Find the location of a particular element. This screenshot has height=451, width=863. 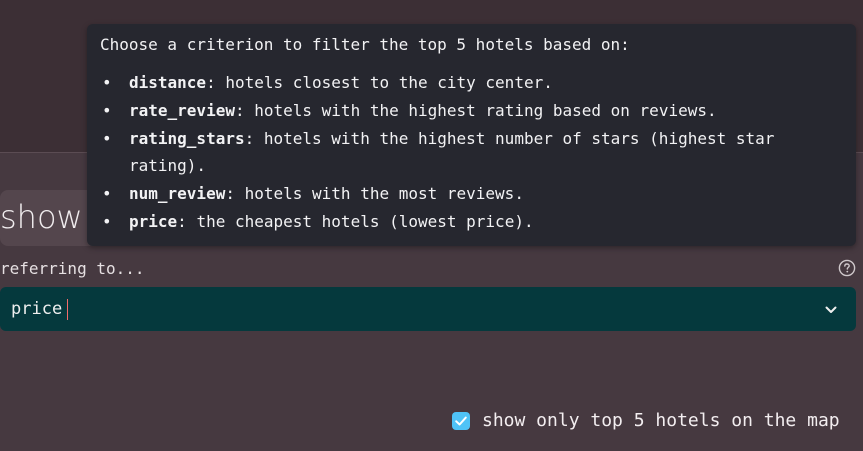

criterion-select: price is located at coordinates (428, 309).